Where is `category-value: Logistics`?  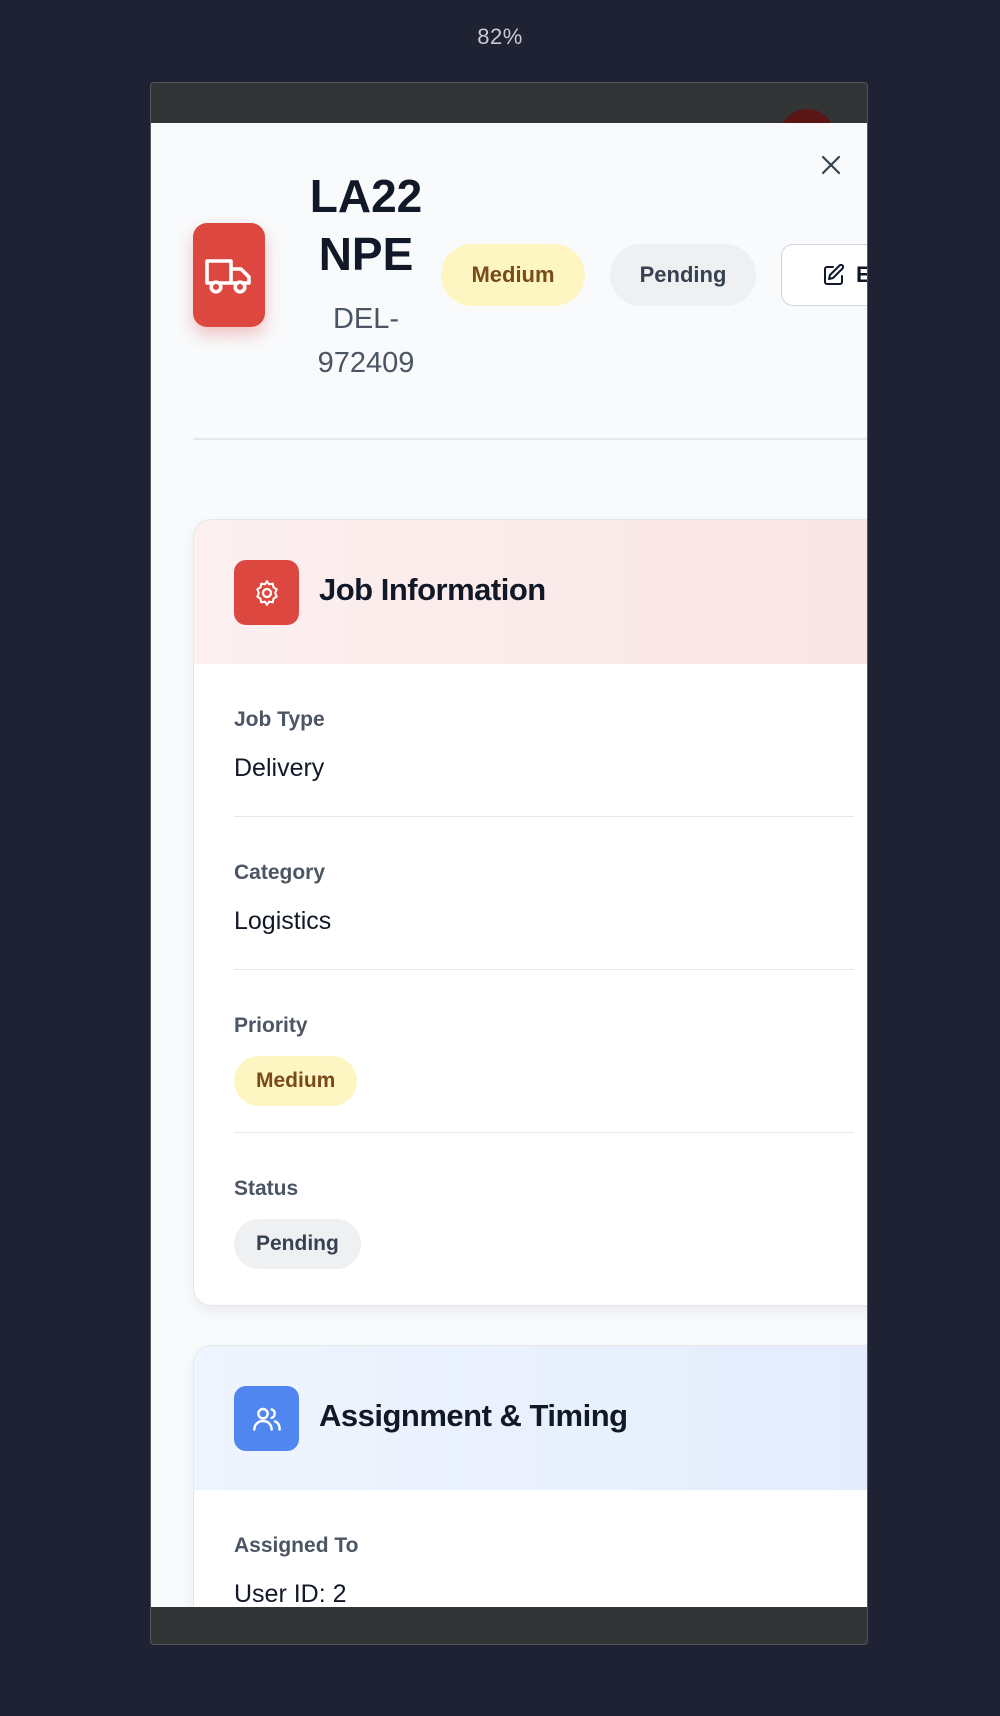 category-value: Logistics is located at coordinates (283, 921).